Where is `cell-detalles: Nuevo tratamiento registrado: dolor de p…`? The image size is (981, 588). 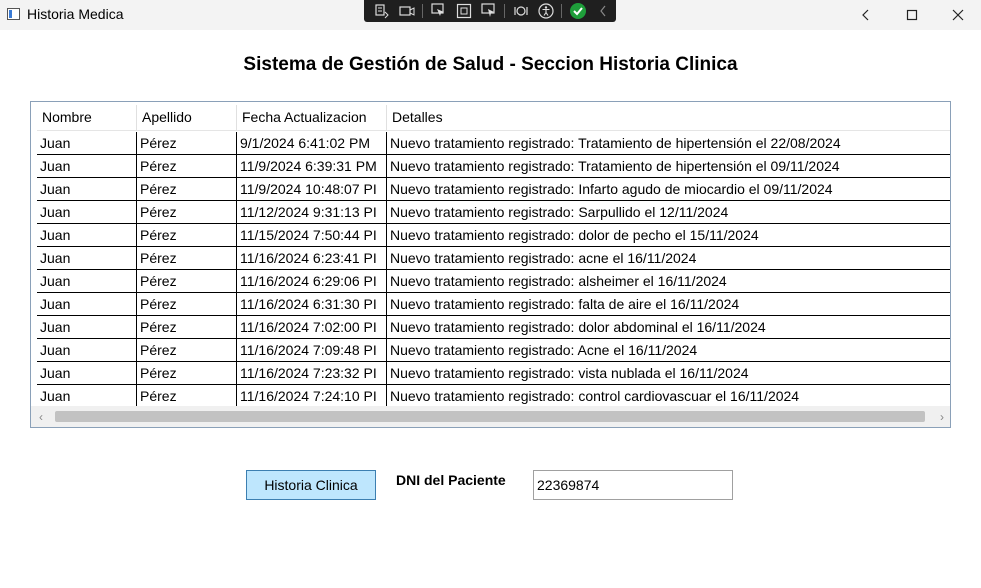
cell-detalles: Nuevo tratamiento registrado: dolor de p… is located at coordinates (668, 235).